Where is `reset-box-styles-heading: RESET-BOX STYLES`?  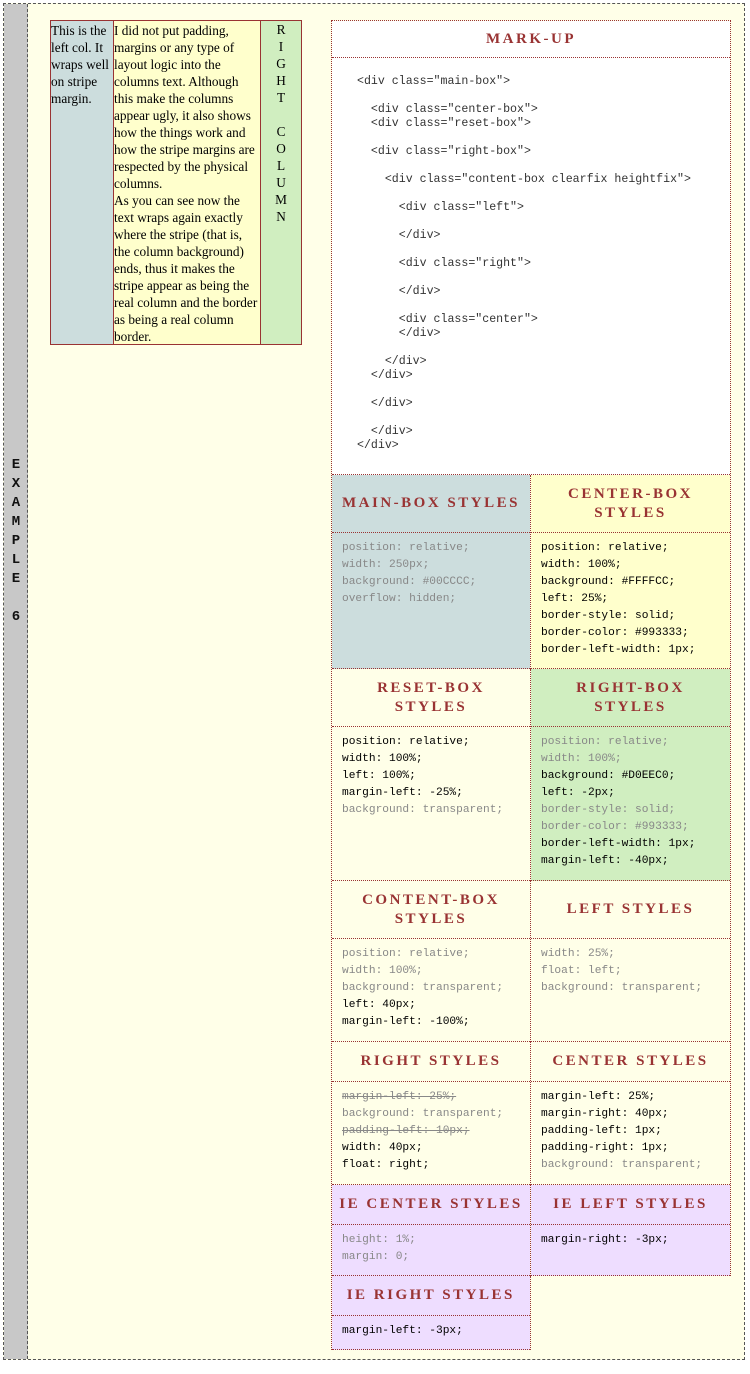 reset-box-styles-heading: RESET-BOX STYLES is located at coordinates (431, 698).